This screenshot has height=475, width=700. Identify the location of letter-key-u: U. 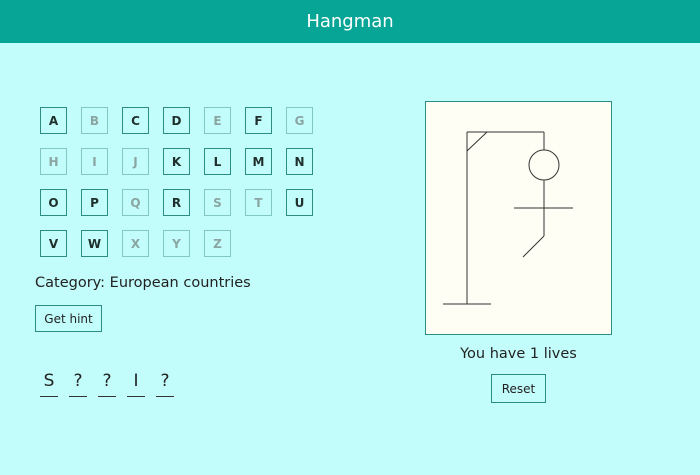
(299, 202).